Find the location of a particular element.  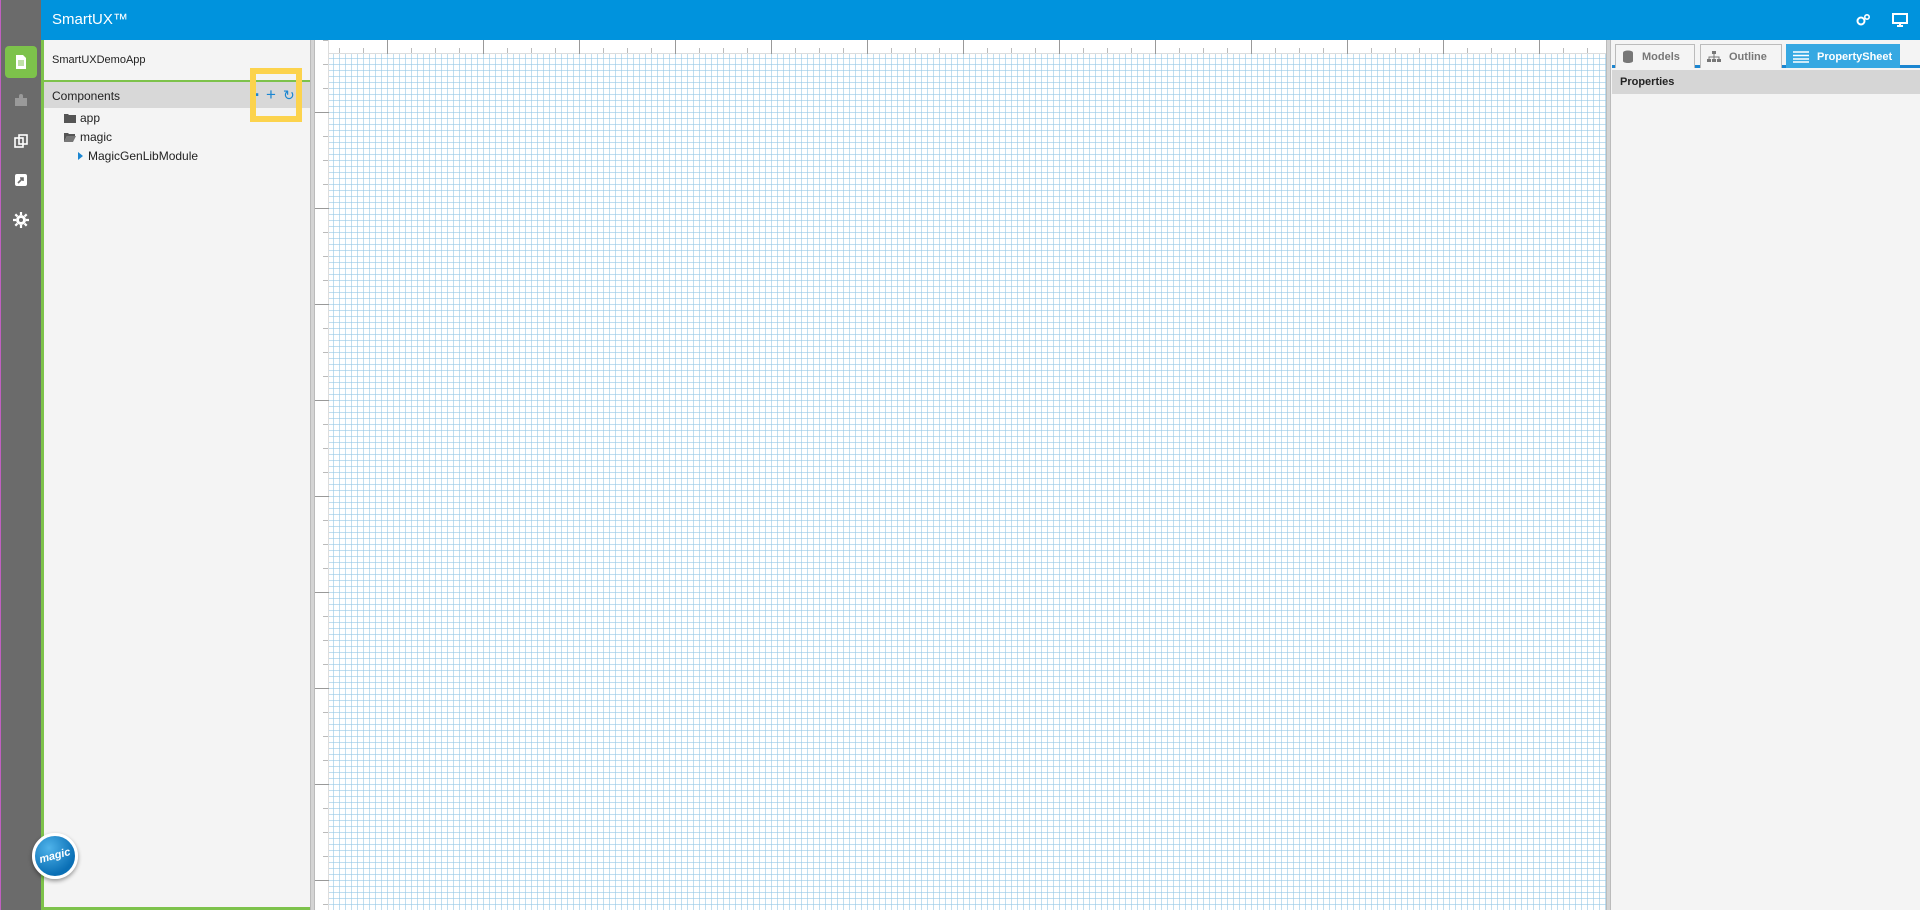

highlight-box is located at coordinates (276, 95).